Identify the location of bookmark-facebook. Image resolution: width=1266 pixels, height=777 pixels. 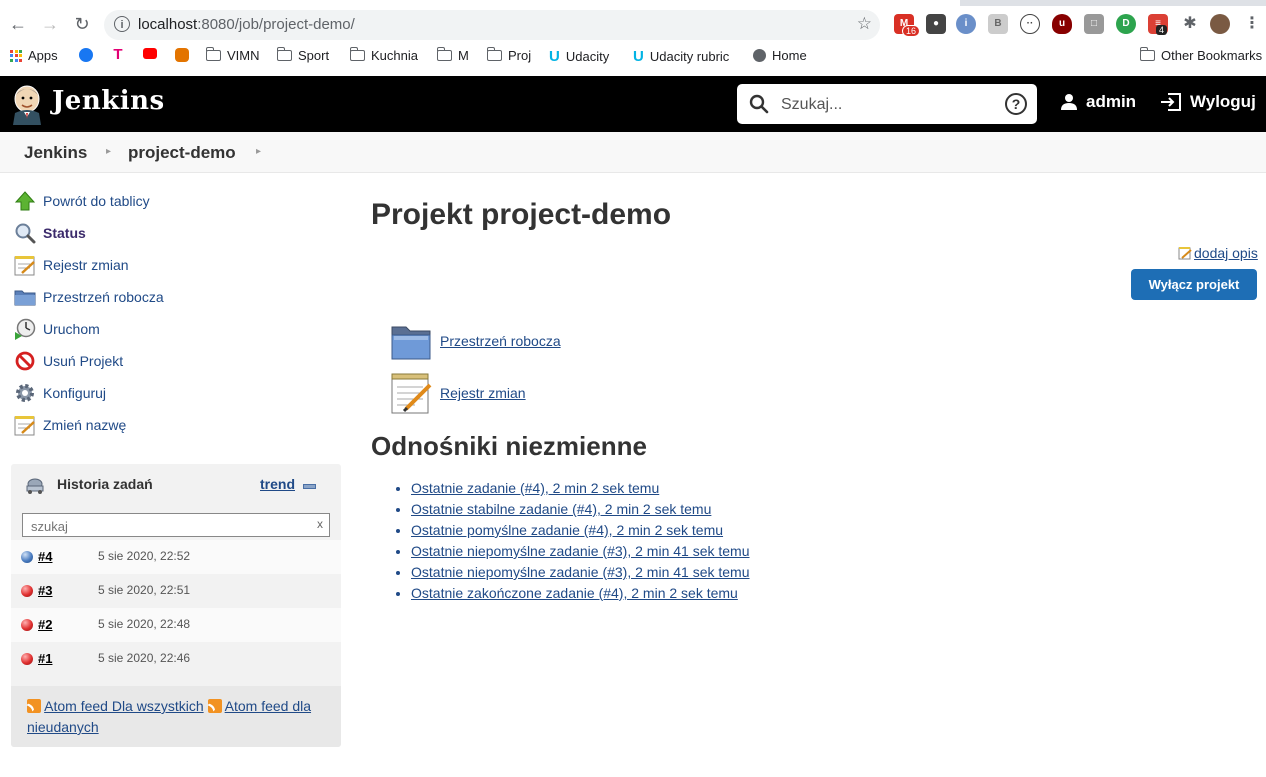
(86, 55).